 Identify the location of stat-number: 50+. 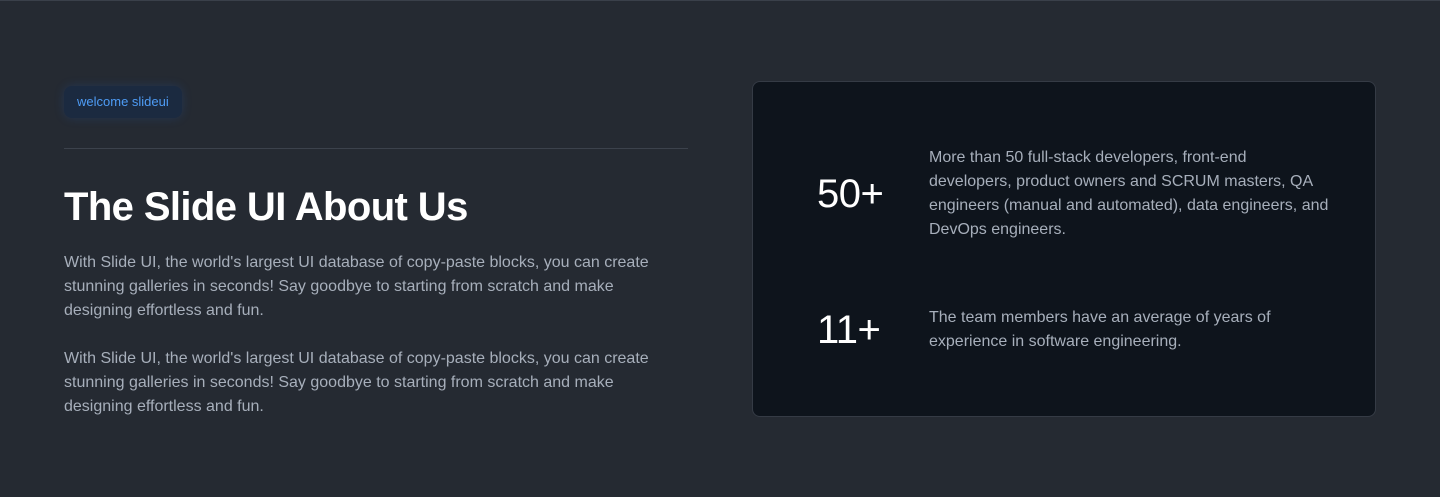
(850, 193).